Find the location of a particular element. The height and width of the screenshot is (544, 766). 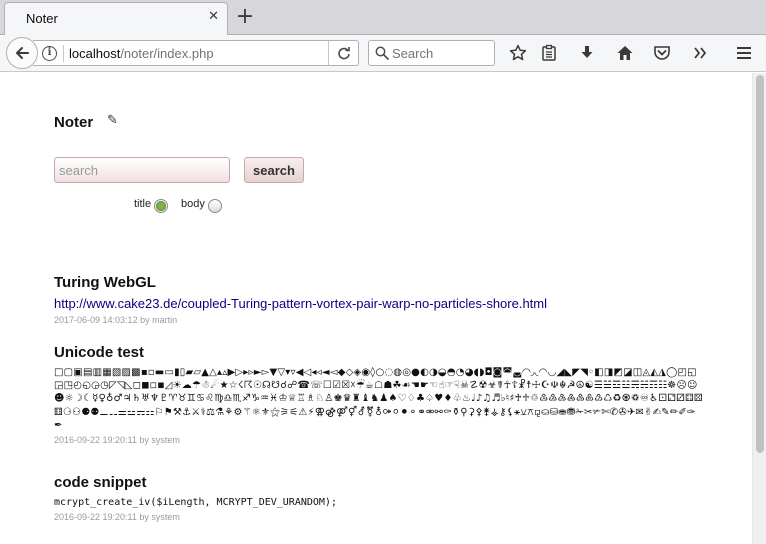

tab-noter: Noter ✕ is located at coordinates (116, 18).